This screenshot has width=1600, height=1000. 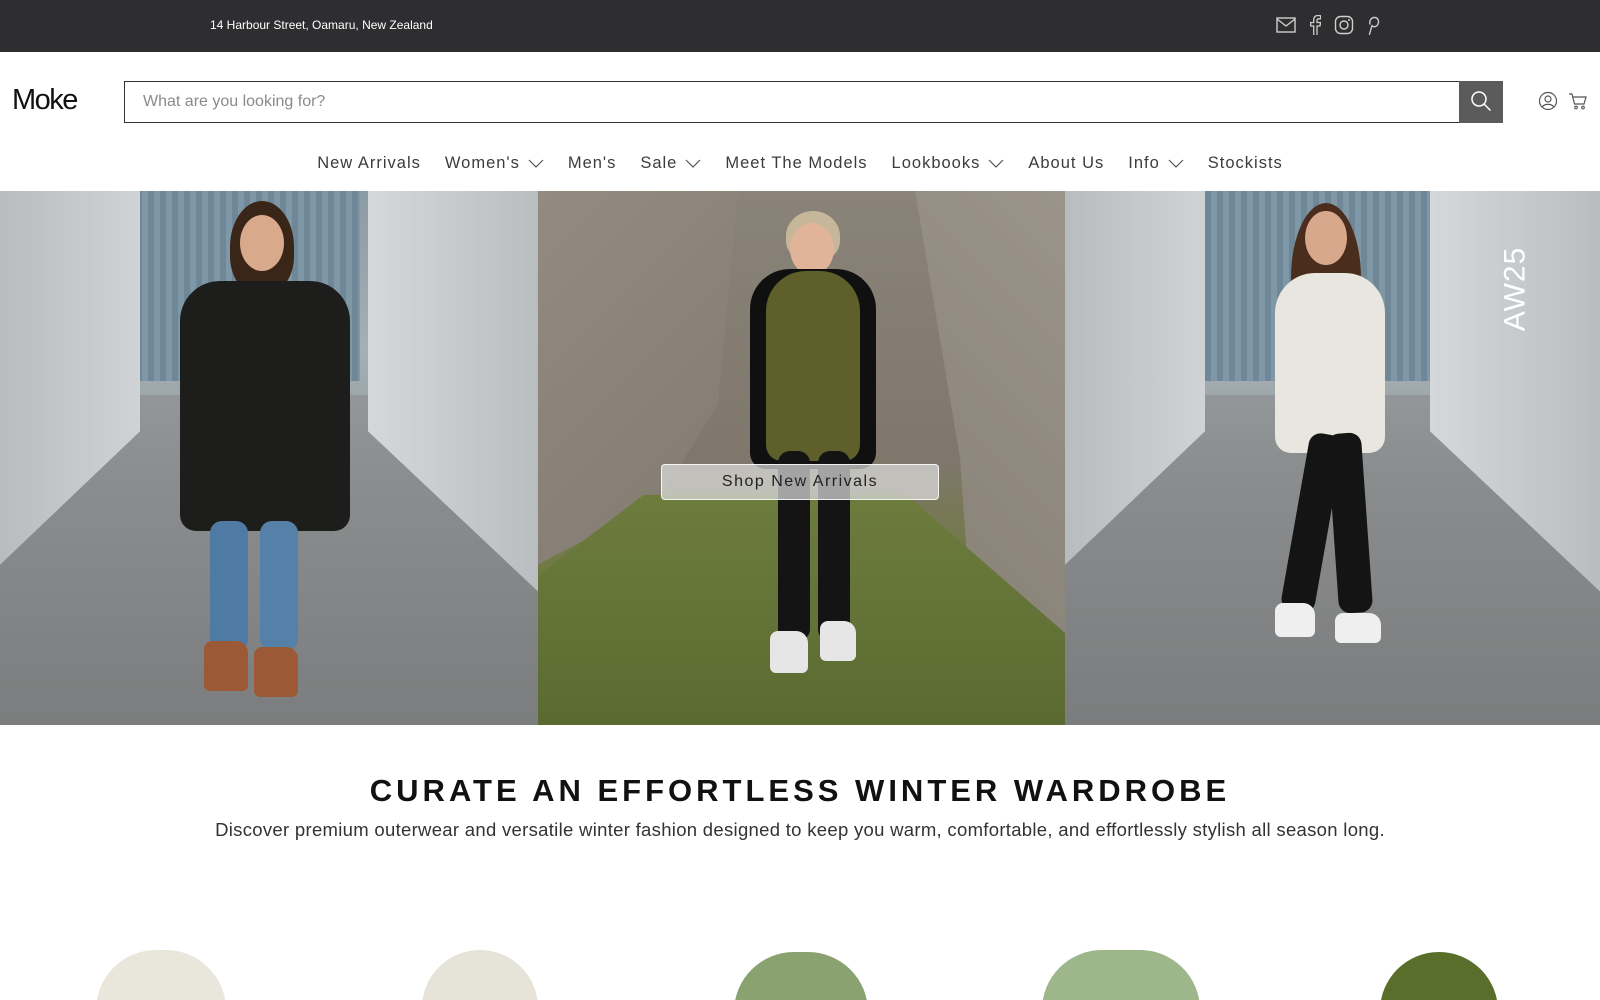 What do you see at coordinates (1066, 163) in the screenshot?
I see `nav-about-us: About Us` at bounding box center [1066, 163].